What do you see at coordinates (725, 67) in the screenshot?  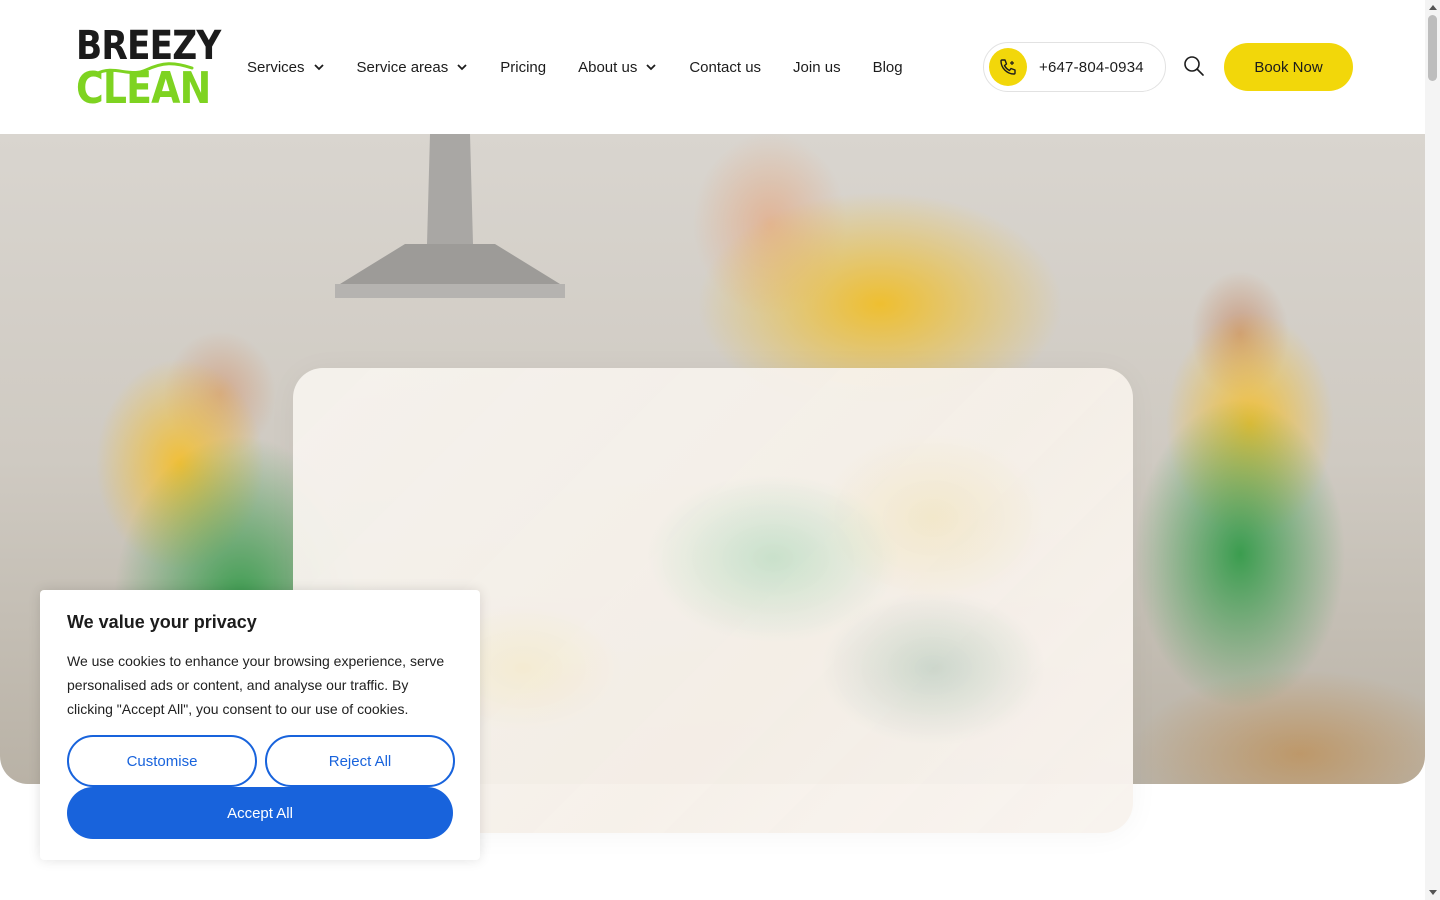 I see `nav-item-contact-us: Contact us` at bounding box center [725, 67].